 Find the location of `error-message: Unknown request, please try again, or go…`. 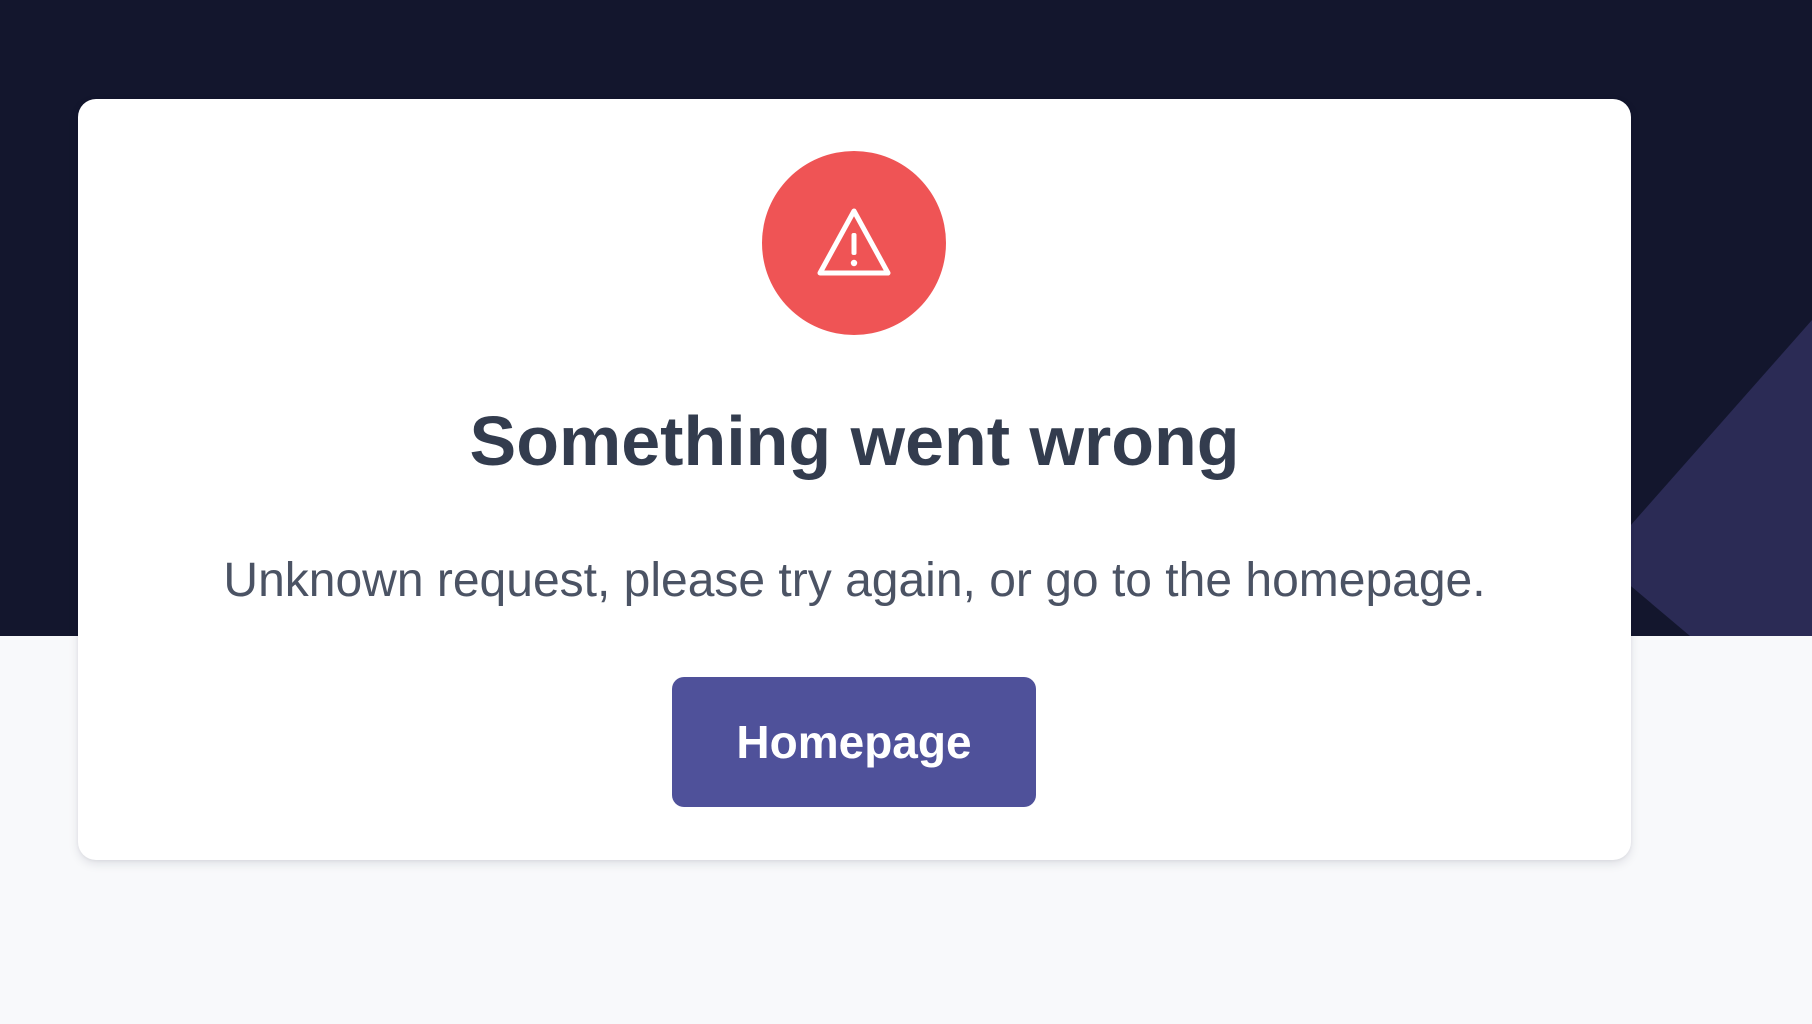

error-message: Unknown request, please try again, or go… is located at coordinates (854, 580).